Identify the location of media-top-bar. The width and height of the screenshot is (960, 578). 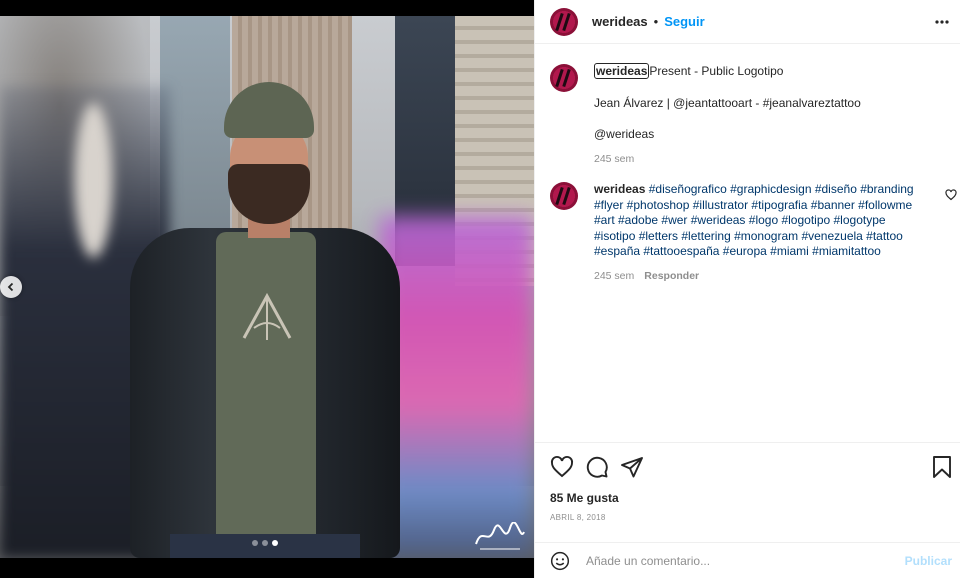
(267, 8).